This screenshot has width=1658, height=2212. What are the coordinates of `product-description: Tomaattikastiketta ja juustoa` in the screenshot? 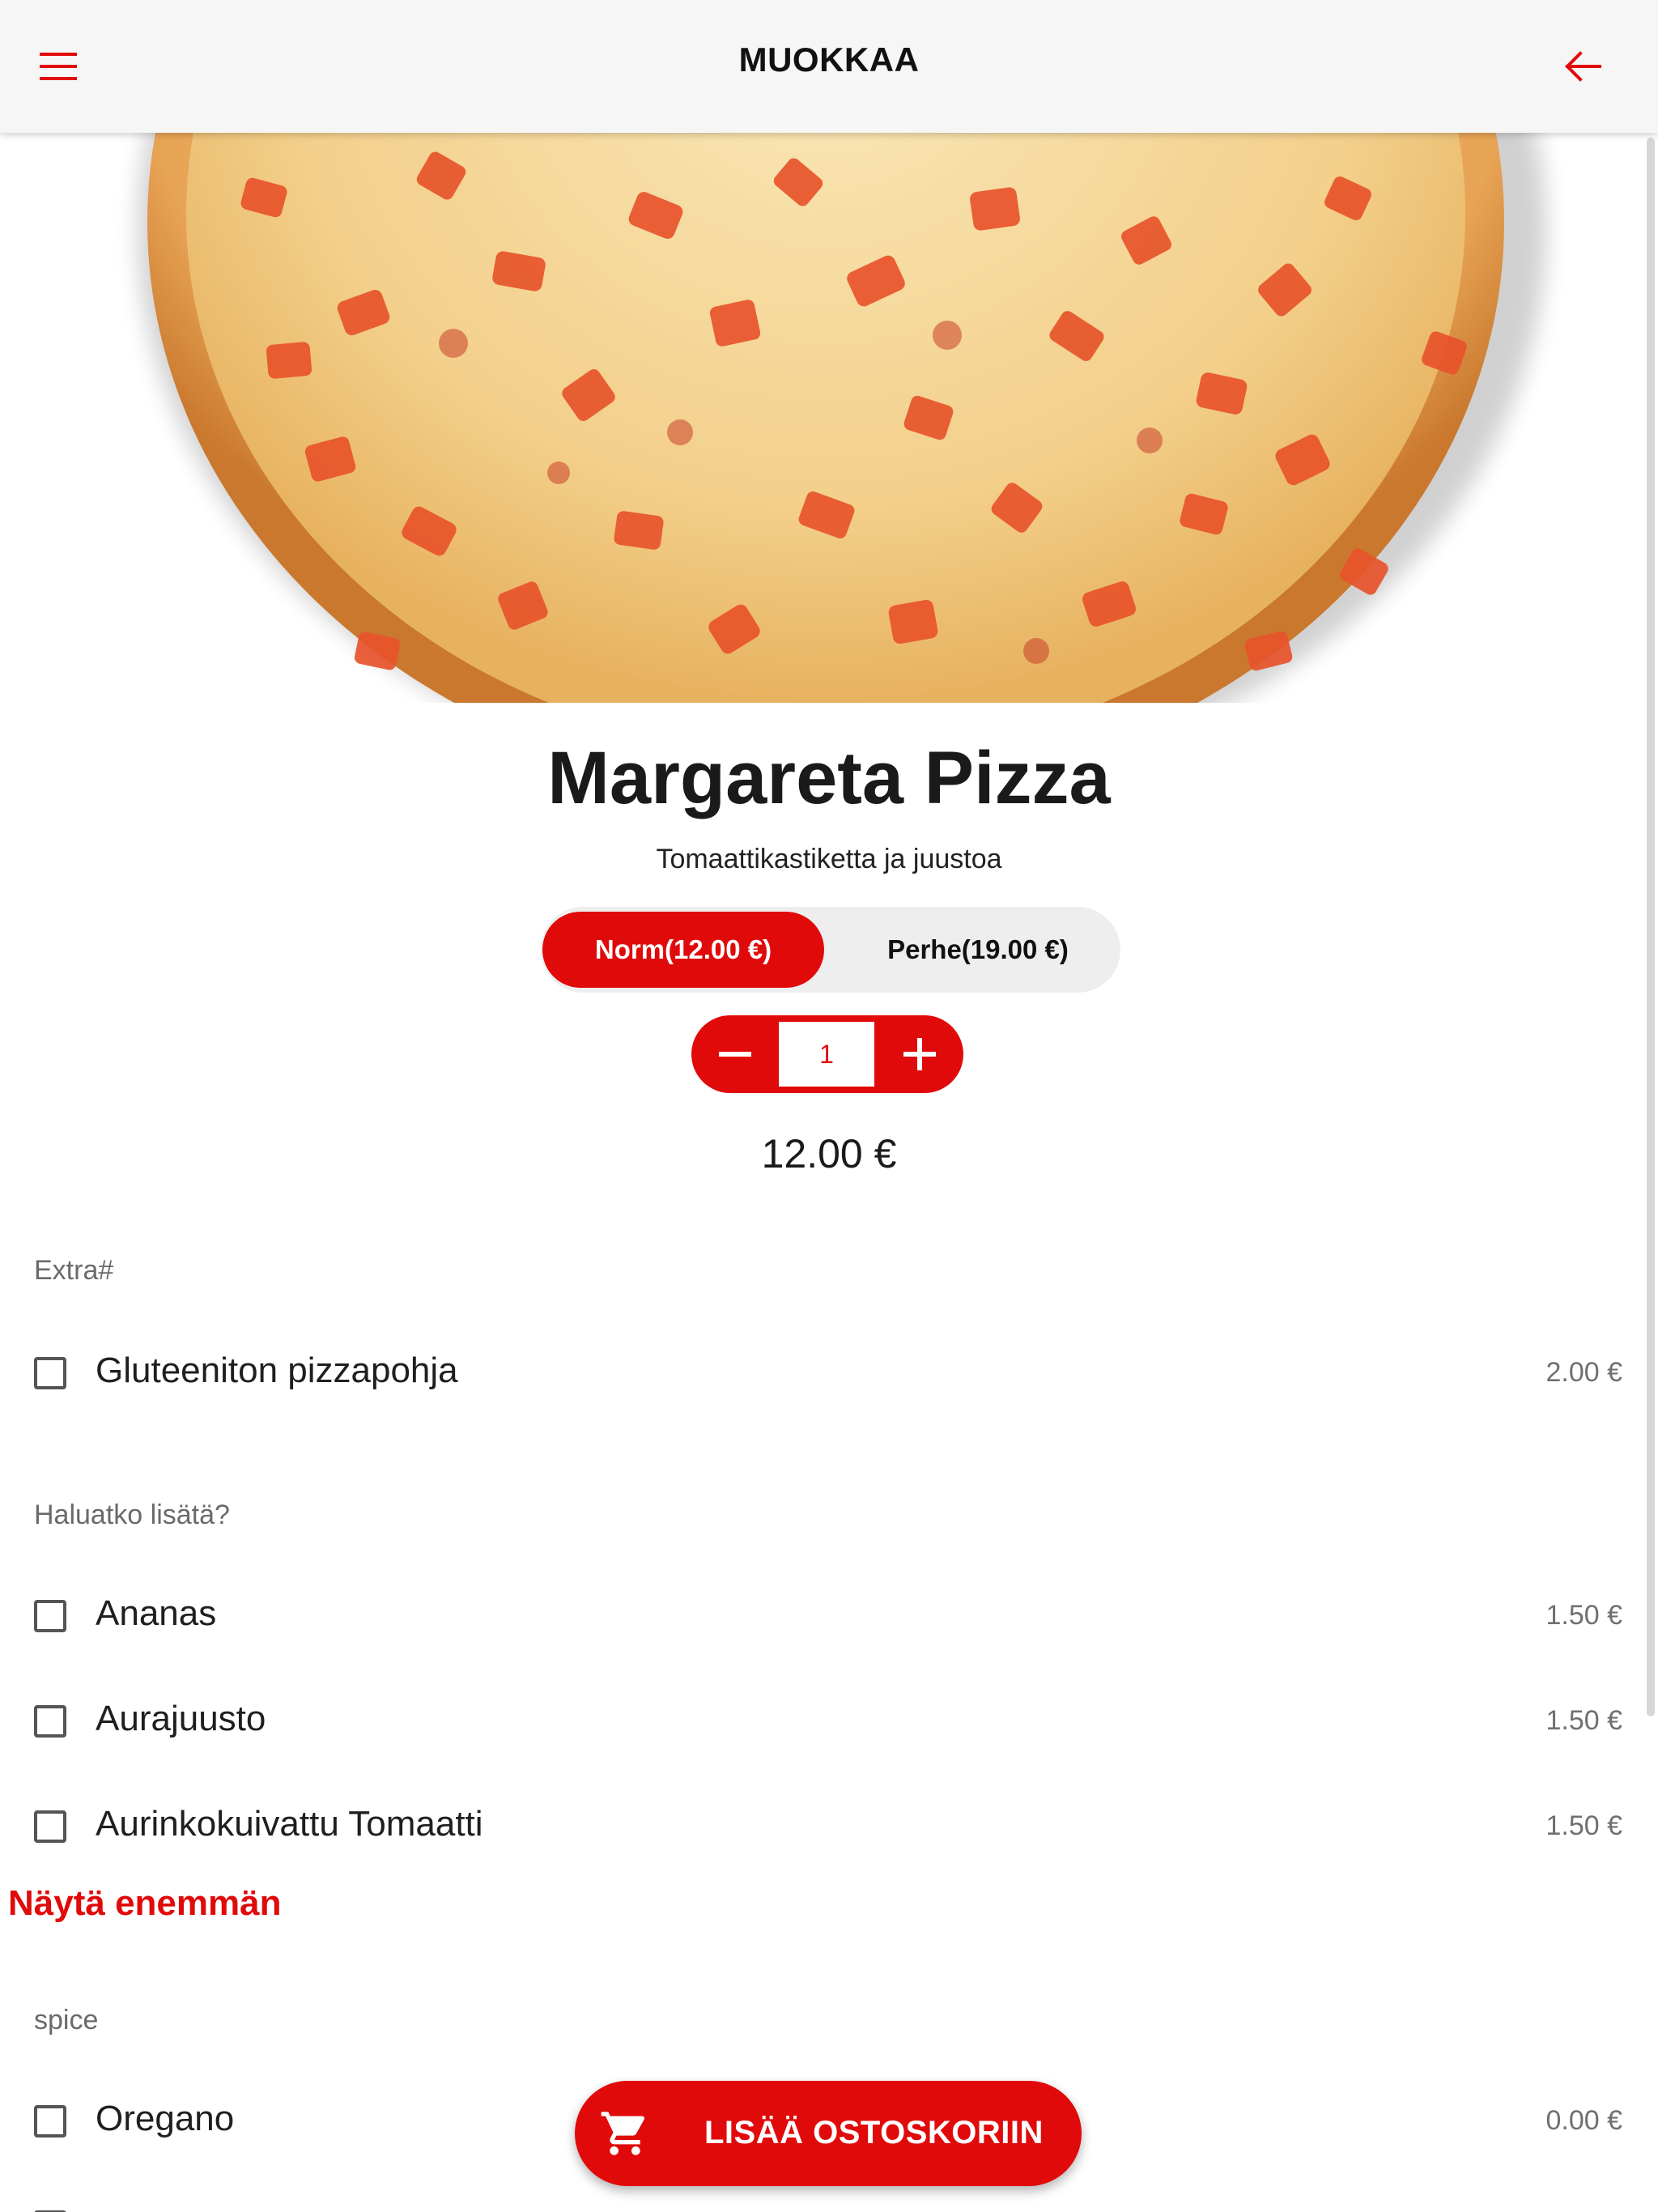 It's located at (829, 859).